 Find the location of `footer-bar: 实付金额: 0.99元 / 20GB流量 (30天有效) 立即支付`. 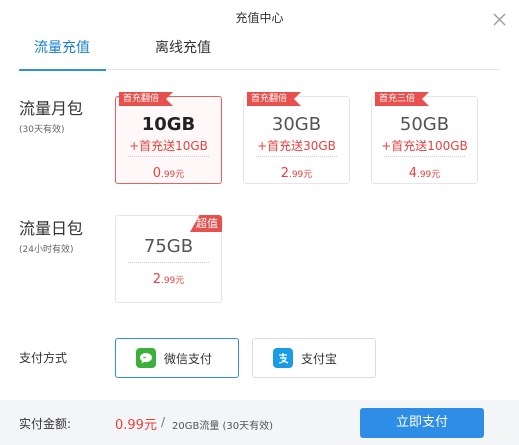

footer-bar: 实付金额: 0.99元 / 20GB流量 (30天有效) 立即支付 is located at coordinates (259, 422).